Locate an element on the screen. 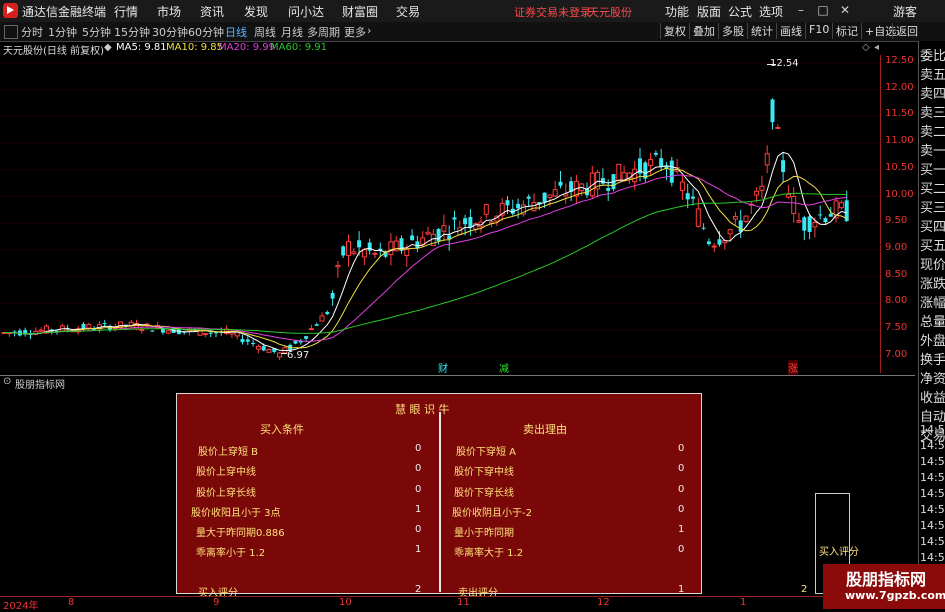 This screenshot has height=612, width=945. menu-gongneng: 功能 is located at coordinates (677, 11).